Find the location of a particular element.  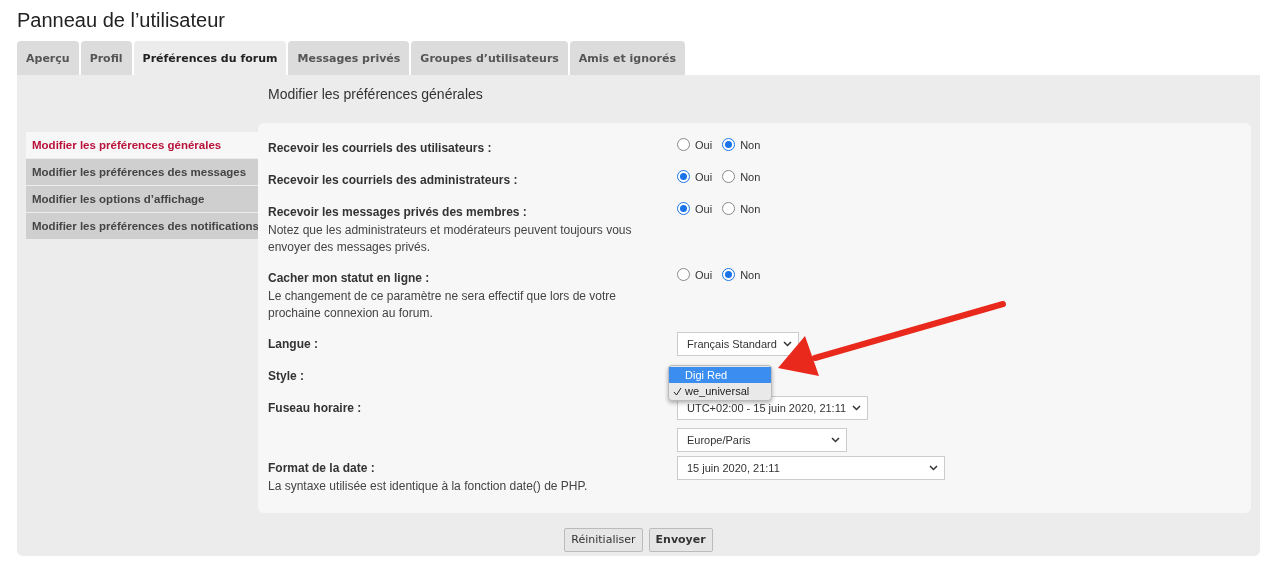

setting-note: La syntaxe utilisée est identique à la fonction date() de PHP. is located at coordinates (428, 487).